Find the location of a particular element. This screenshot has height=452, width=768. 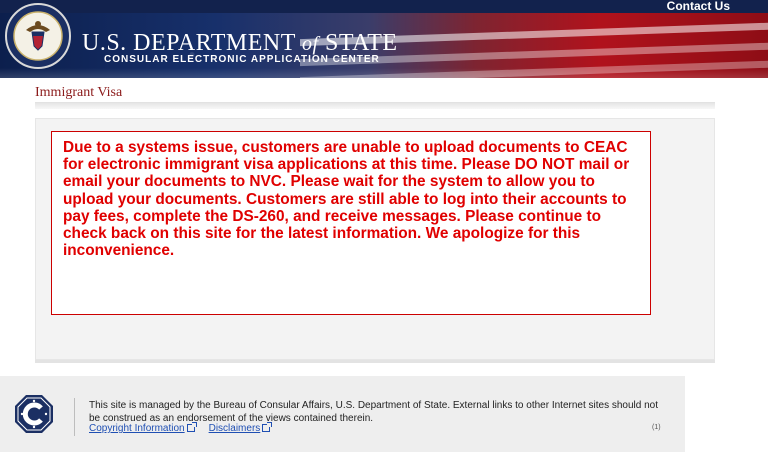

department-of-state-seal-icon is located at coordinates (38, 36).